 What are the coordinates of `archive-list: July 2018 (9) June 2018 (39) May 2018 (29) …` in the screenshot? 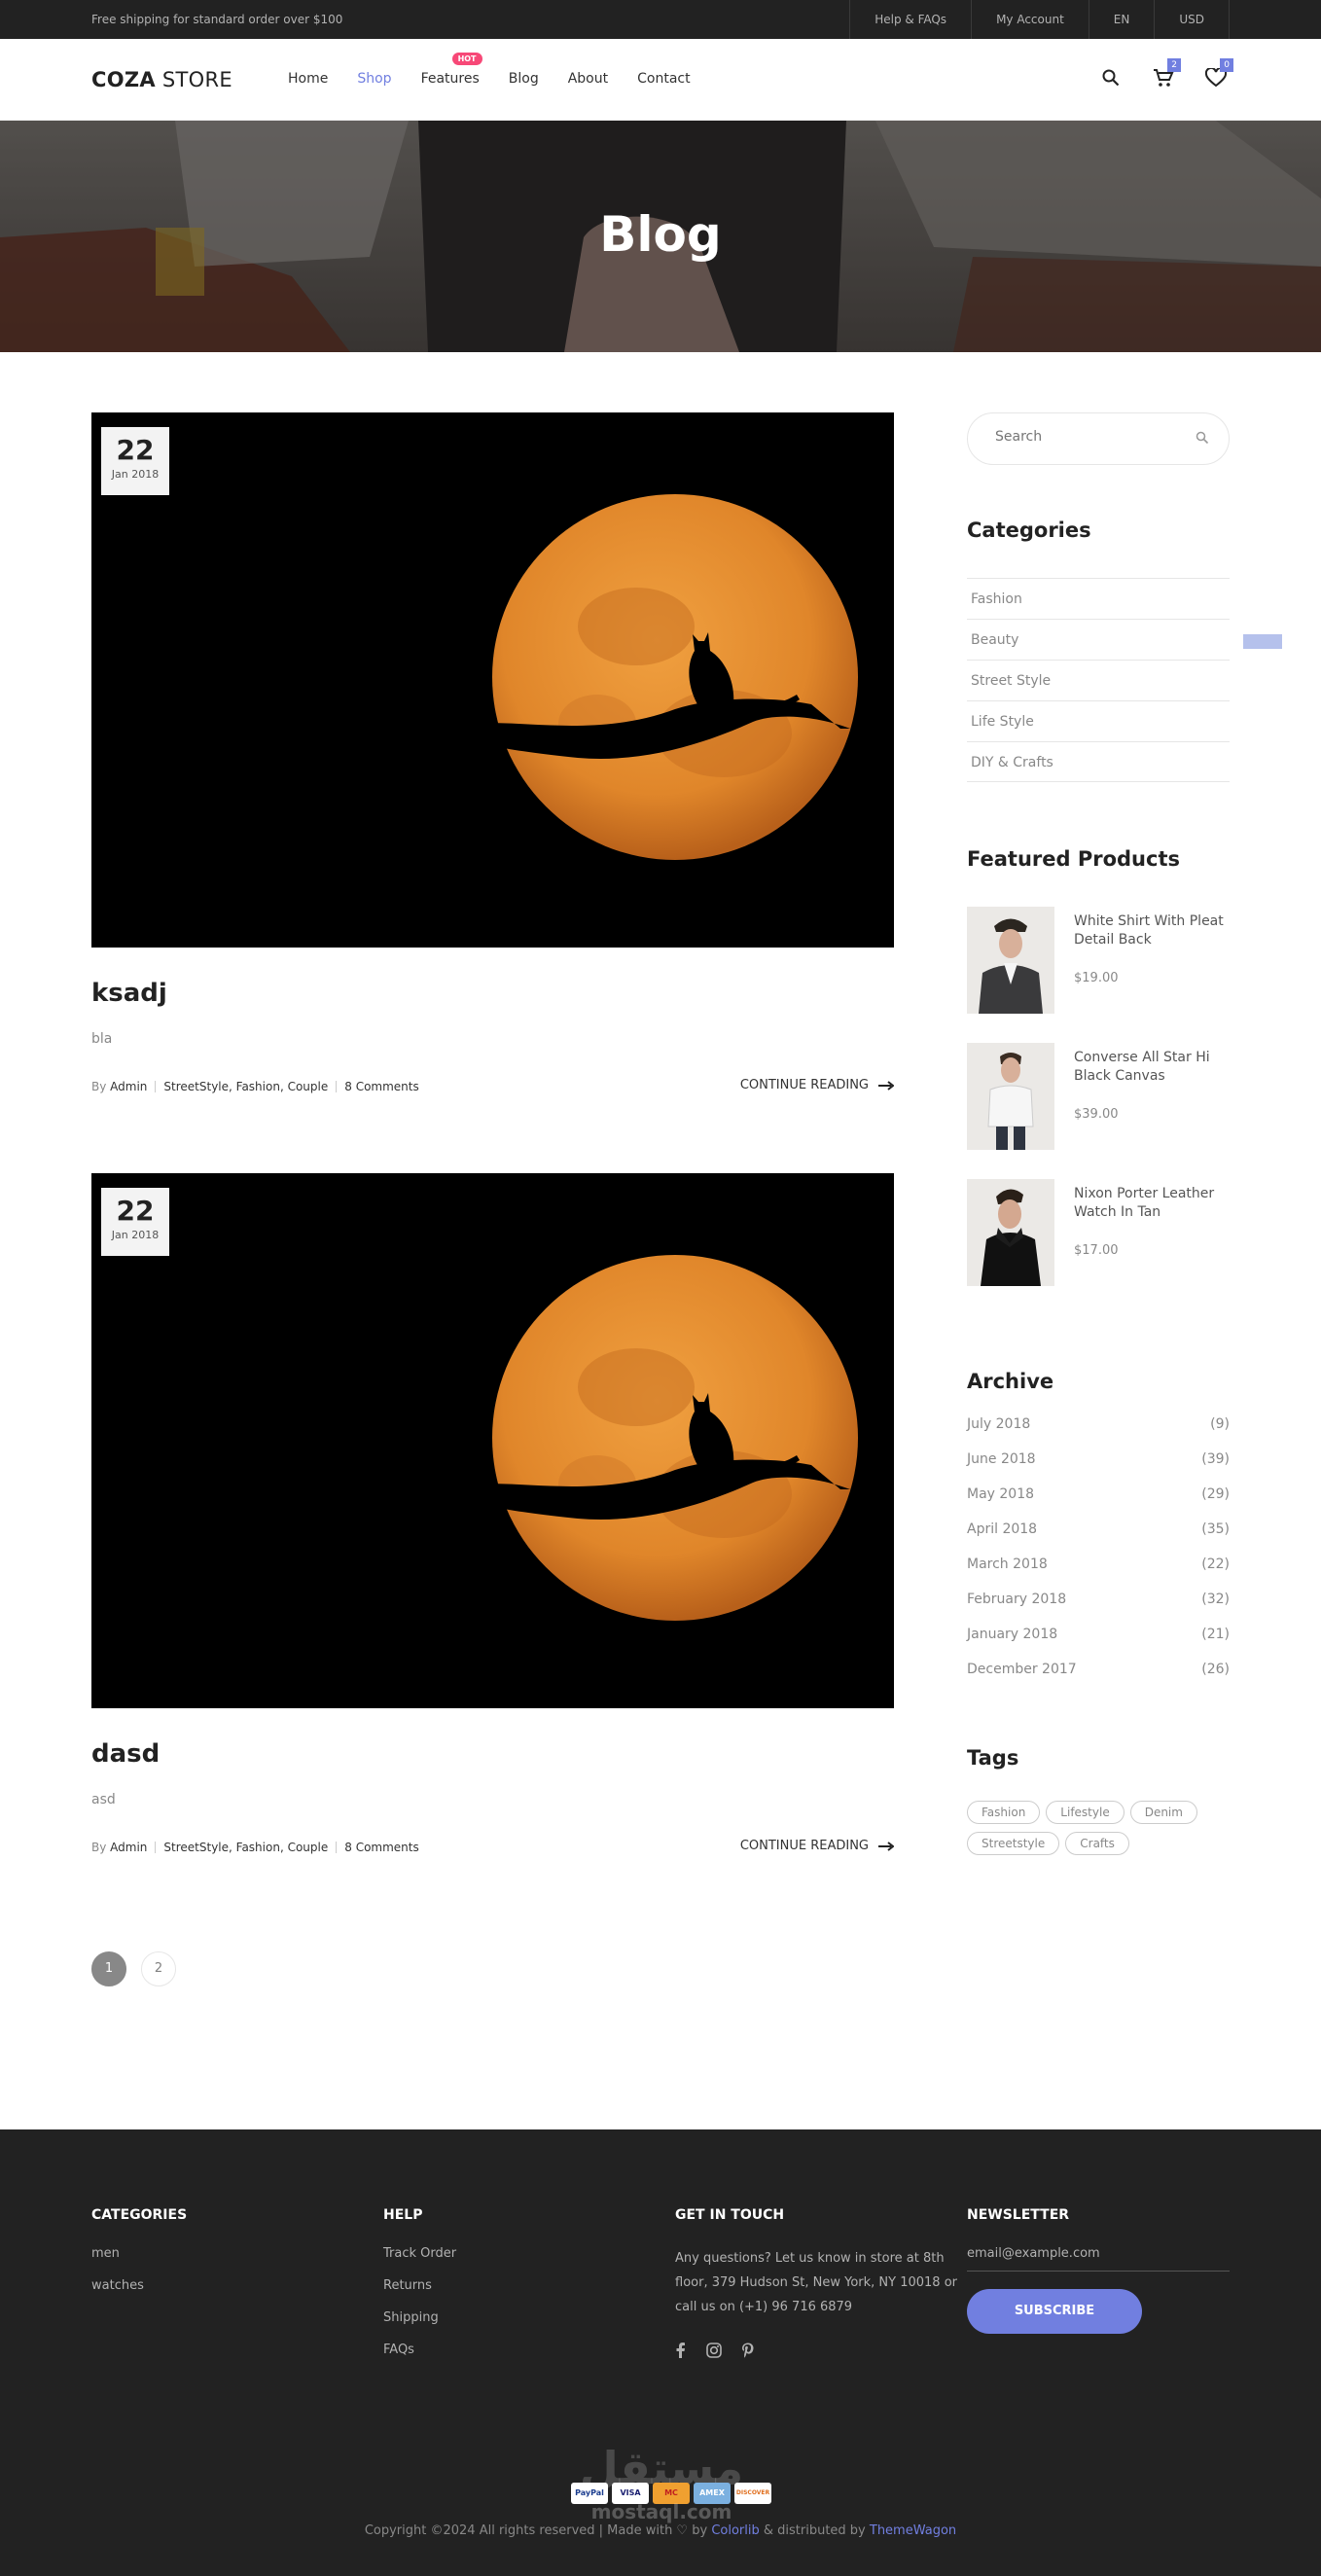 It's located at (1098, 1556).